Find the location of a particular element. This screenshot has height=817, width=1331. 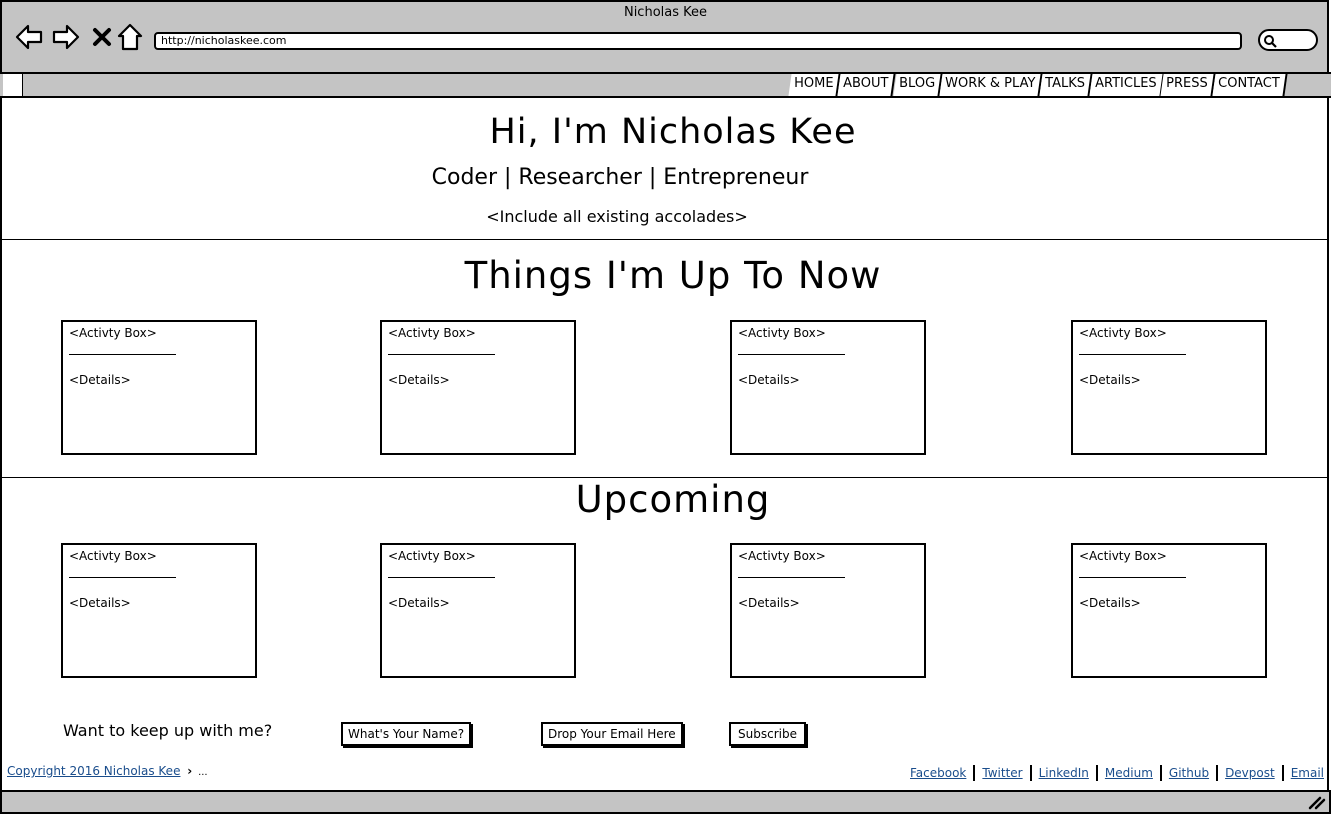

subscribe-prompt: Want to keep up with me? is located at coordinates (168, 730).